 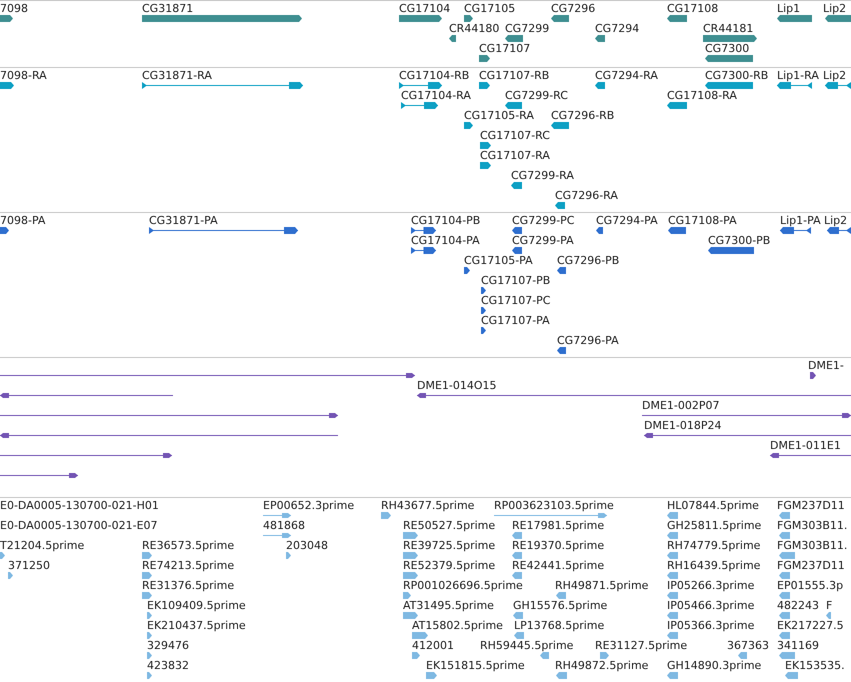 What do you see at coordinates (434, 75) in the screenshot?
I see `feature-label: CG17104-RB` at bounding box center [434, 75].